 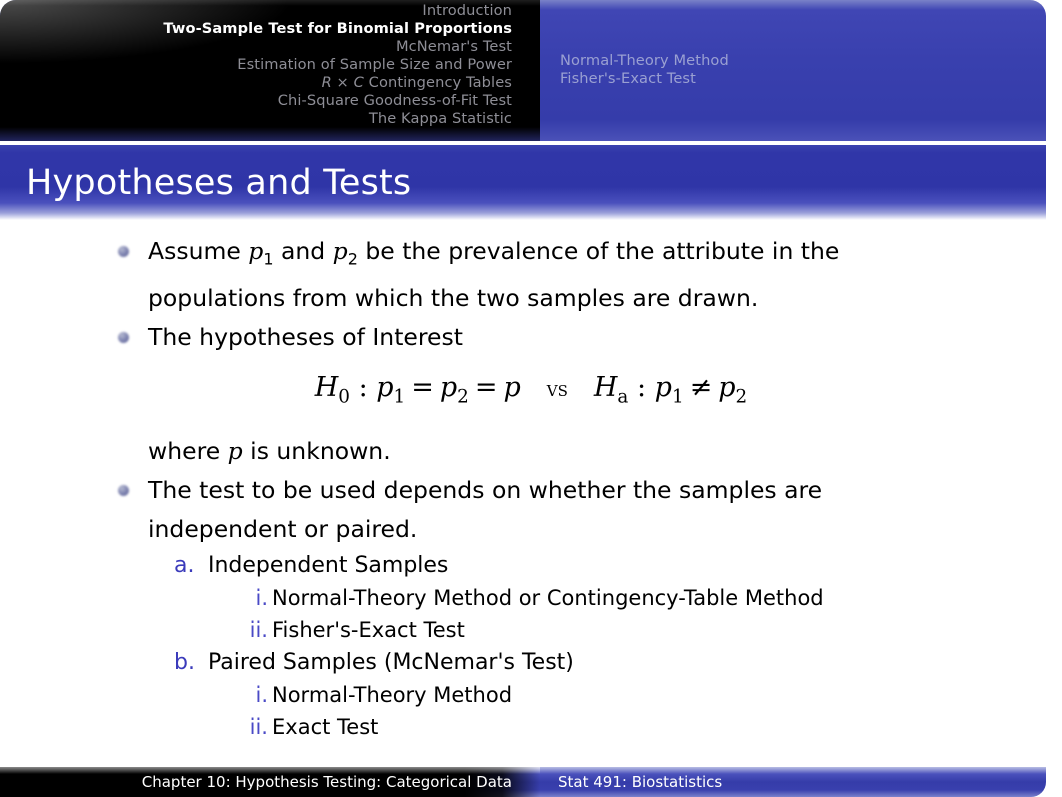 What do you see at coordinates (531, 565) in the screenshot?
I see `enum-item-a: a. Independent Samples` at bounding box center [531, 565].